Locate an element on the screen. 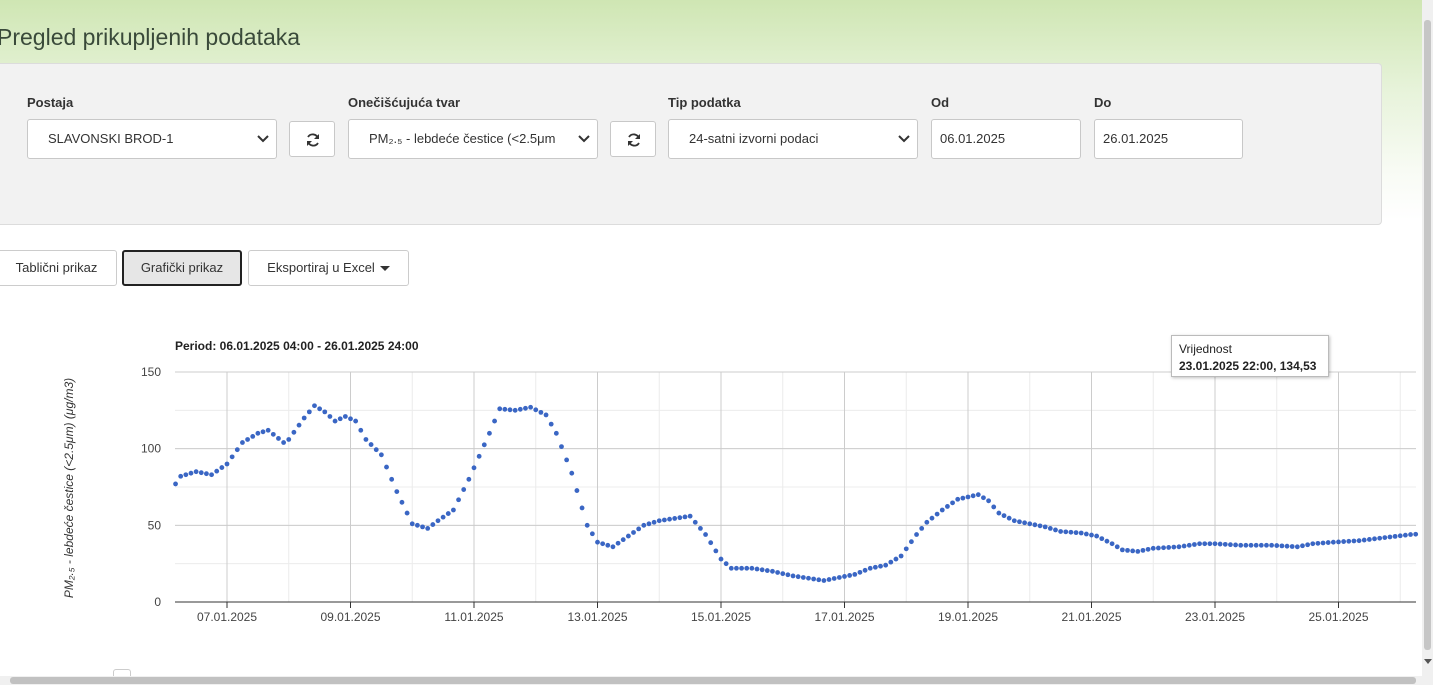 The width and height of the screenshot is (1433, 685). y-tick-label: 150 is located at coordinates (151, 372).